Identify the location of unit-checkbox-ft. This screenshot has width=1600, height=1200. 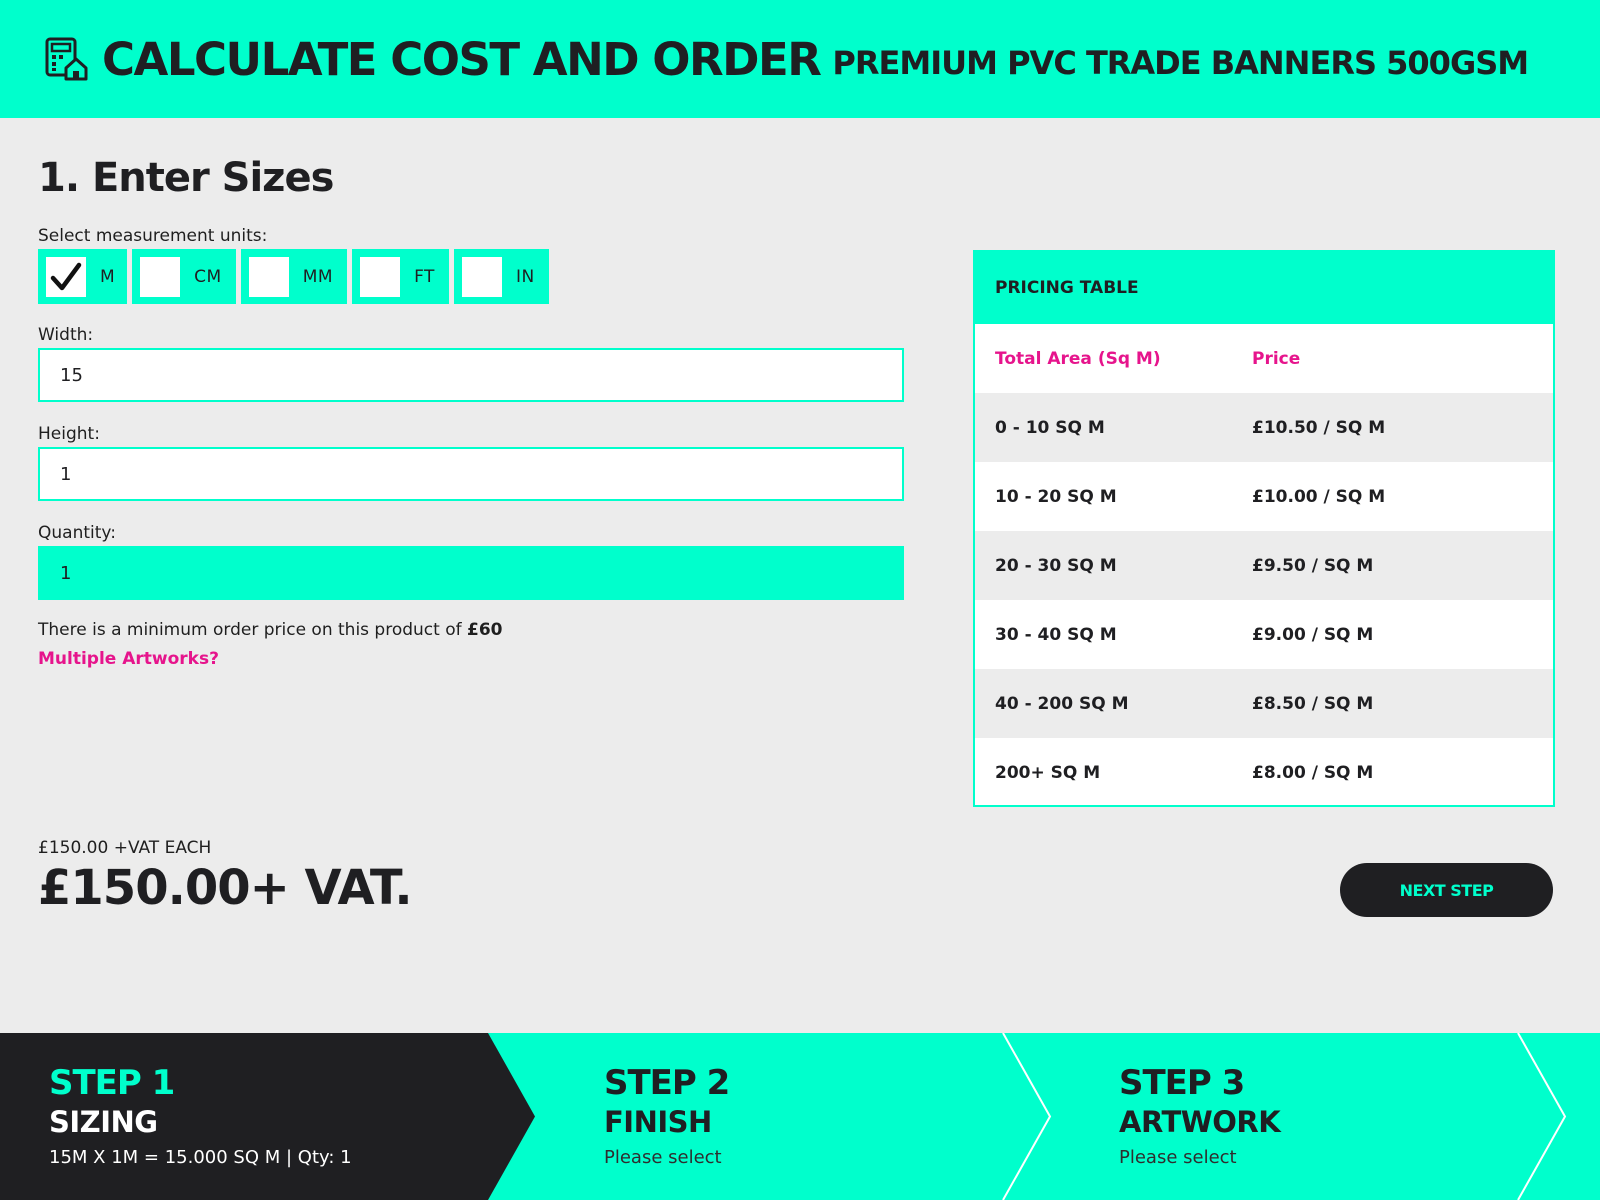
(380, 276).